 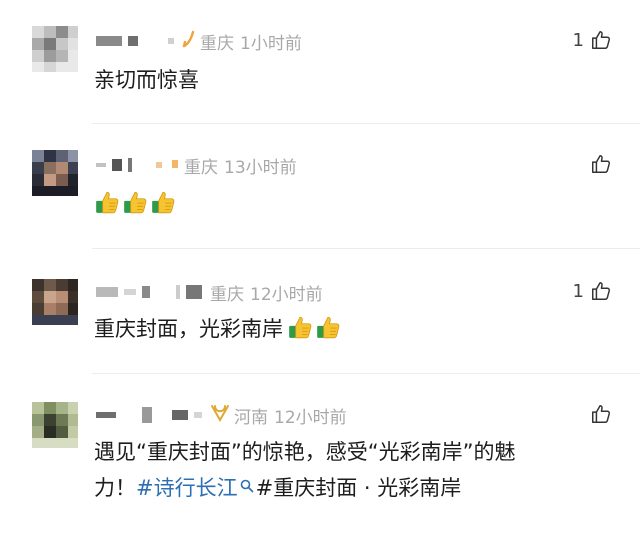 What do you see at coordinates (188, 329) in the screenshot?
I see `comment-body: 重庆封面，光彩南岸` at bounding box center [188, 329].